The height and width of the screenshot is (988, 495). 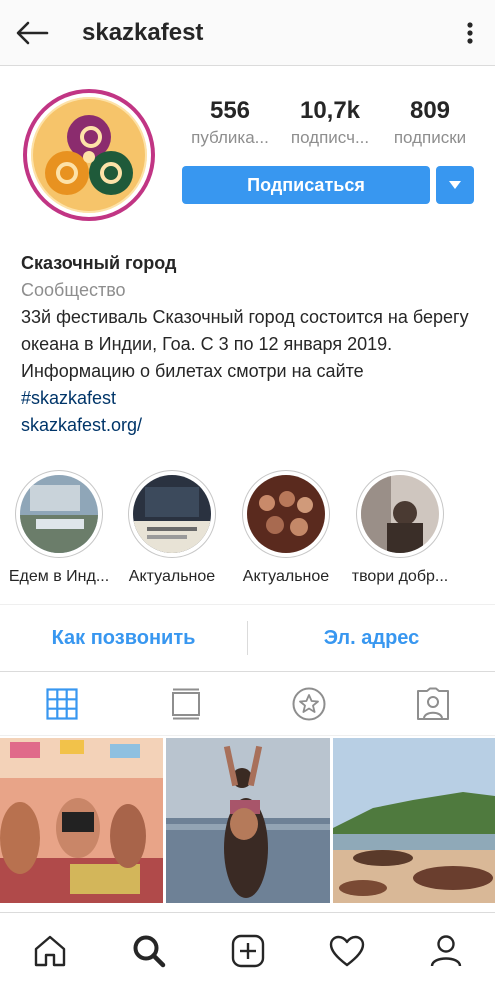 I want to click on tab-feed, so click(x=186, y=703).